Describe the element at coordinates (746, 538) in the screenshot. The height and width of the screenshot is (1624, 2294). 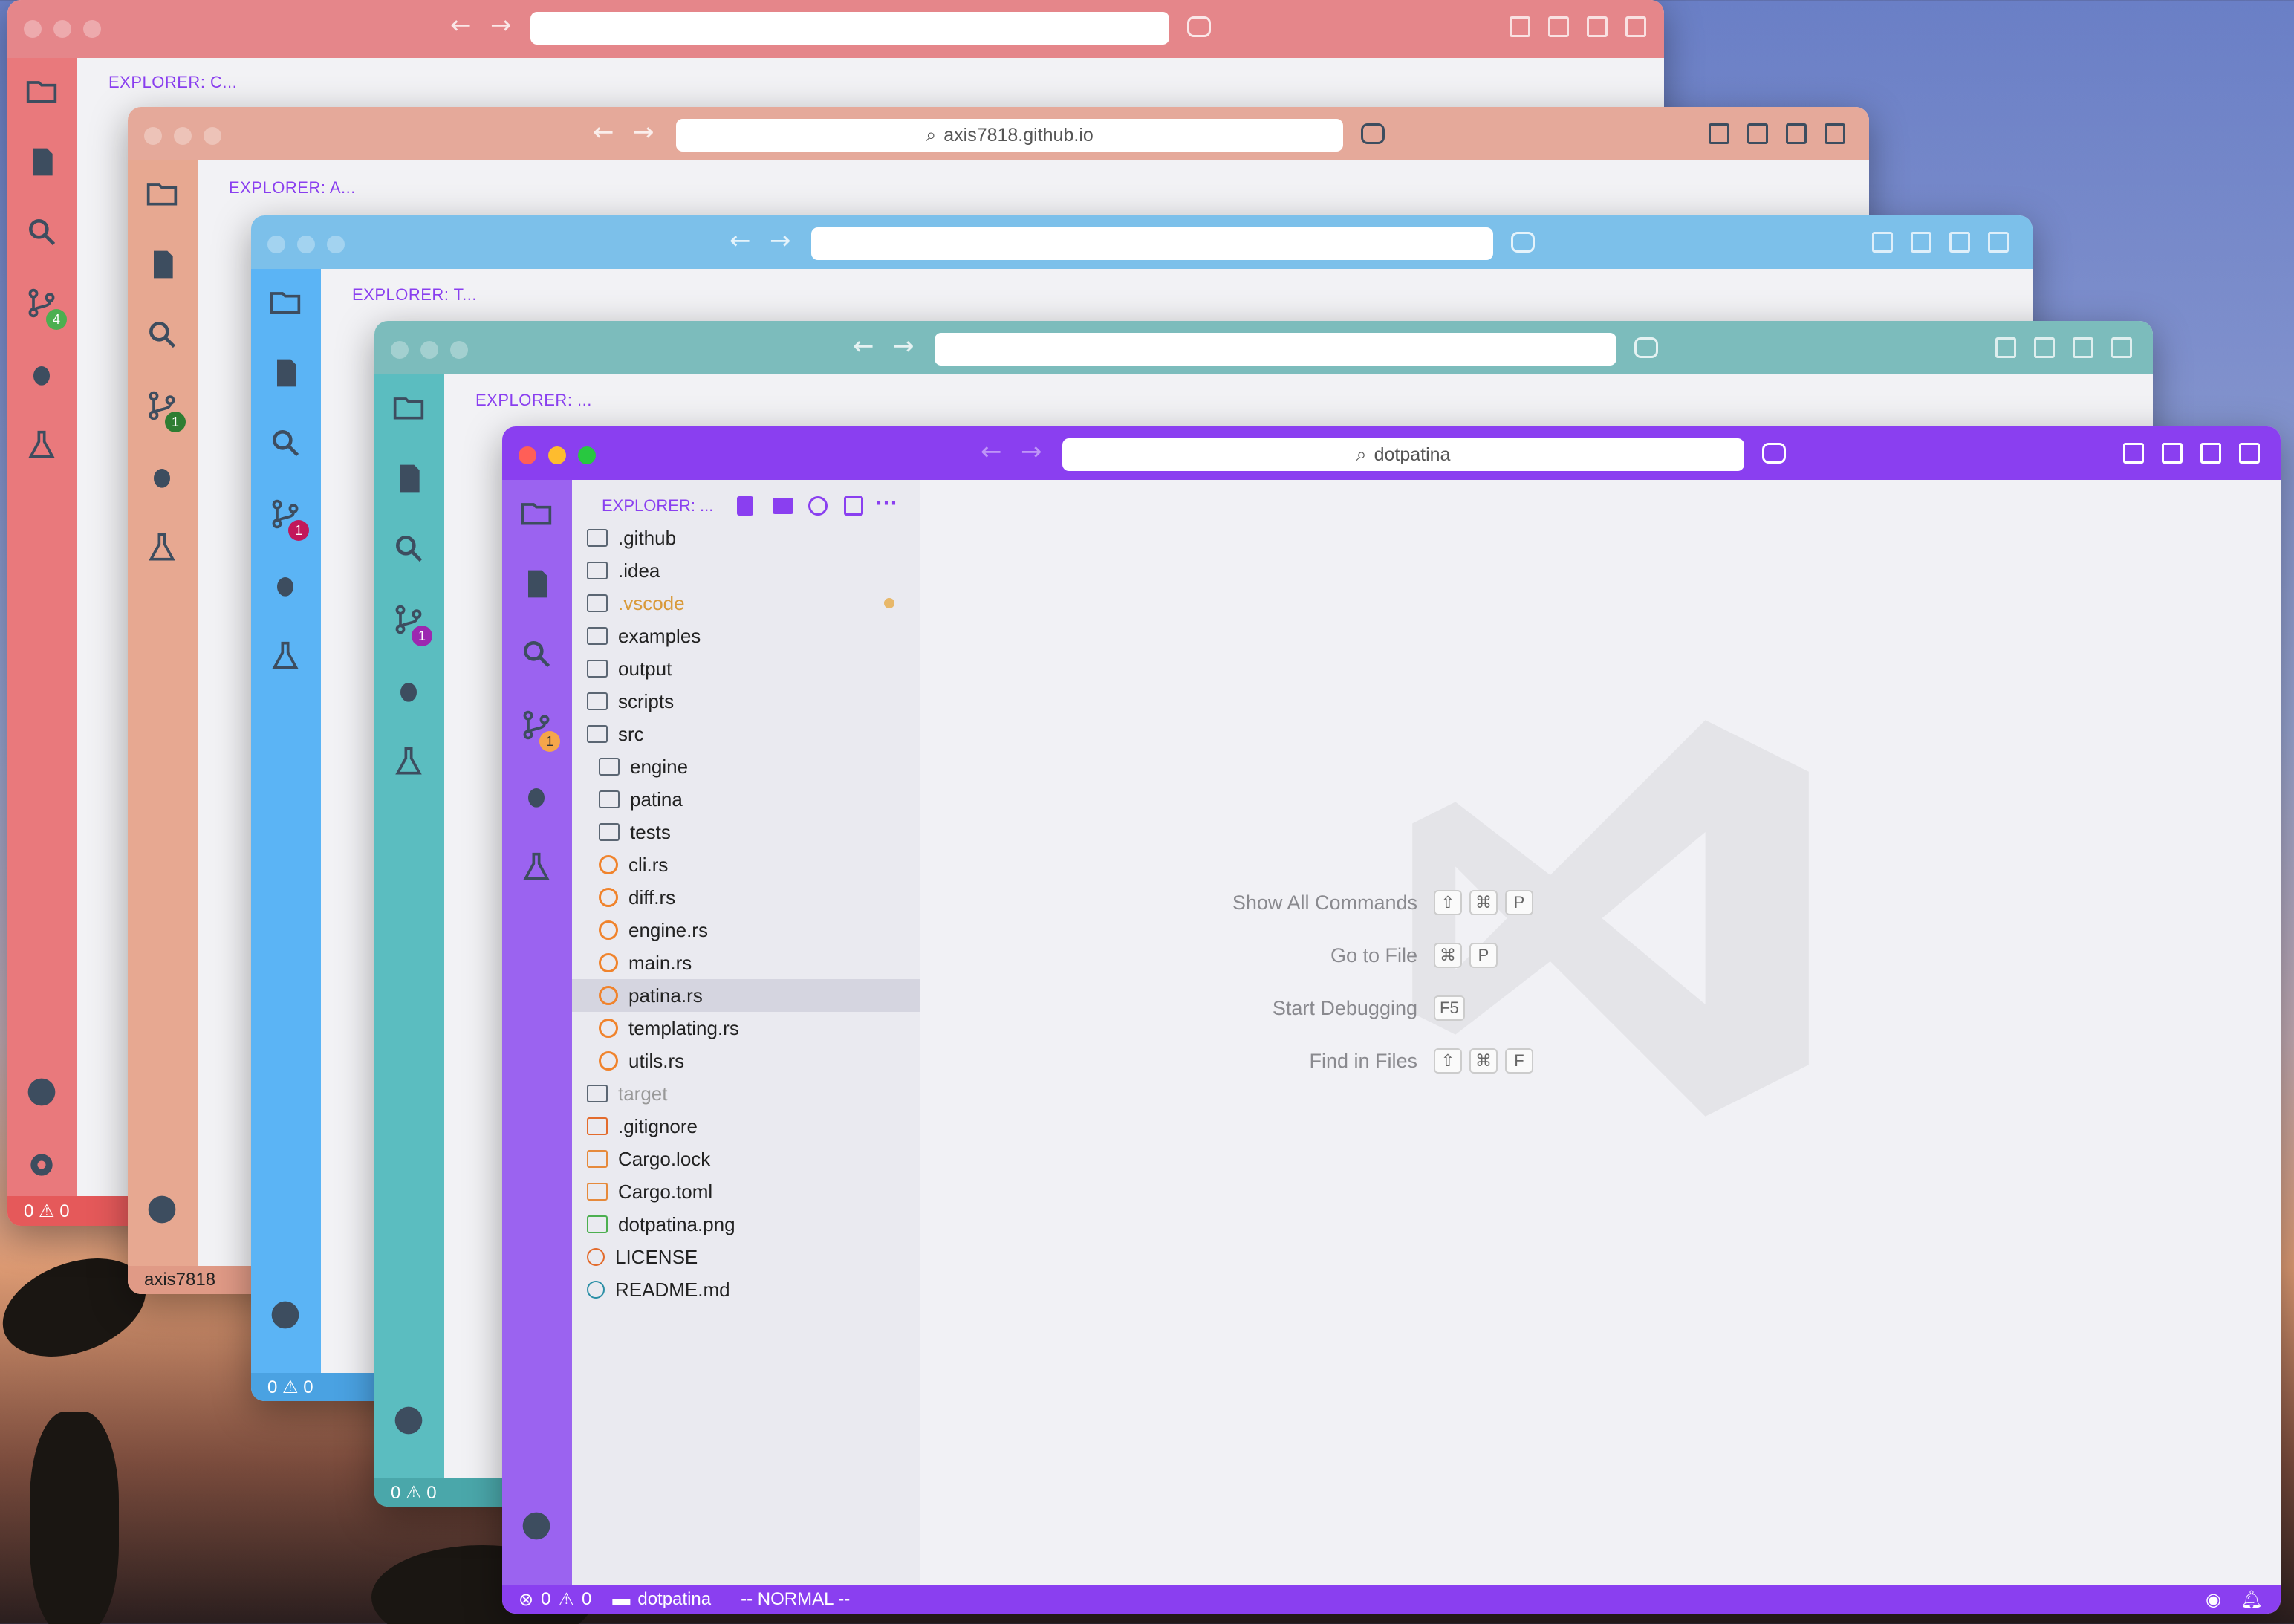
I see `tree-item: .github` at that location.